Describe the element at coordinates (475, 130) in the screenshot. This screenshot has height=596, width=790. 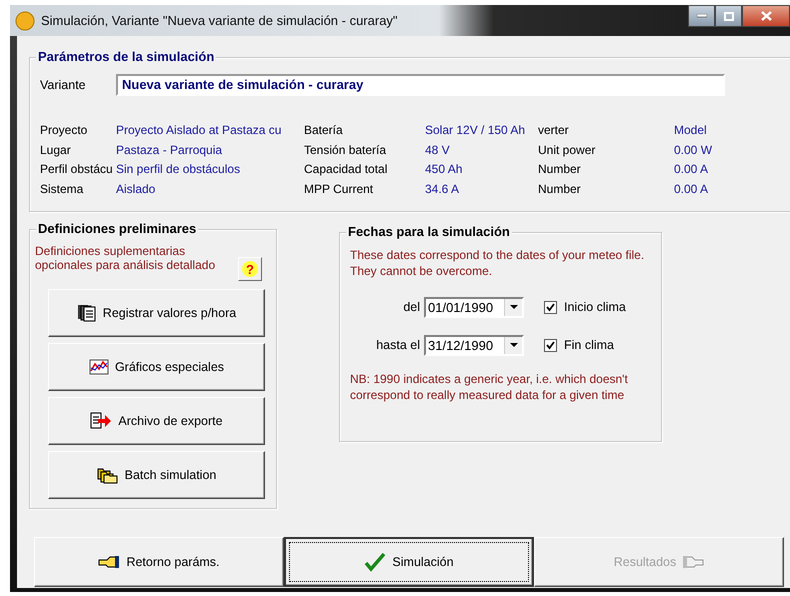
I see `field-value: Solar 12V / 150 Ah` at that location.